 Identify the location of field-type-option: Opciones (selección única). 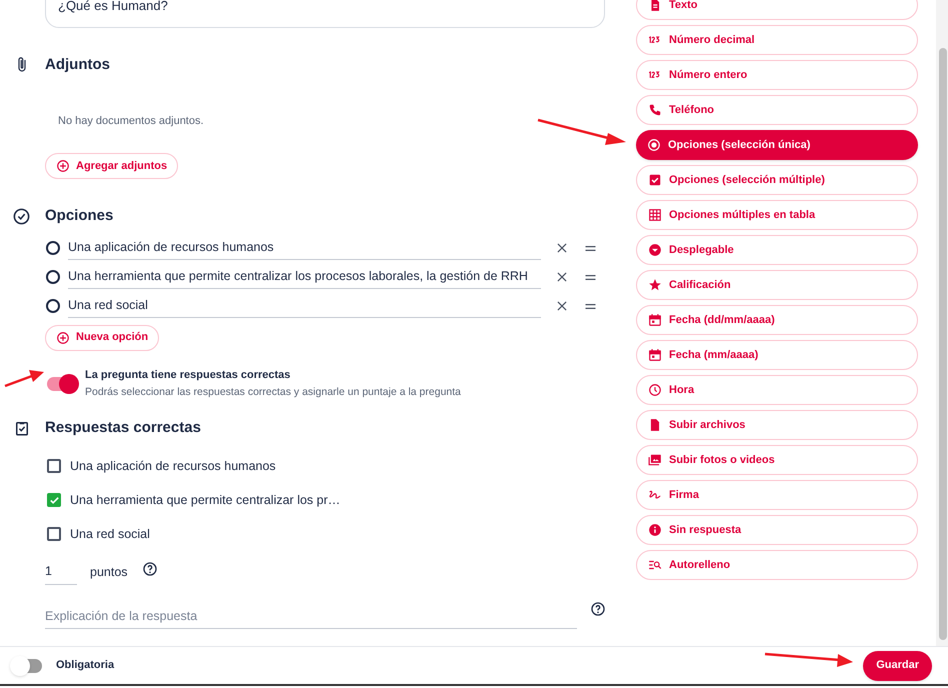
(777, 145).